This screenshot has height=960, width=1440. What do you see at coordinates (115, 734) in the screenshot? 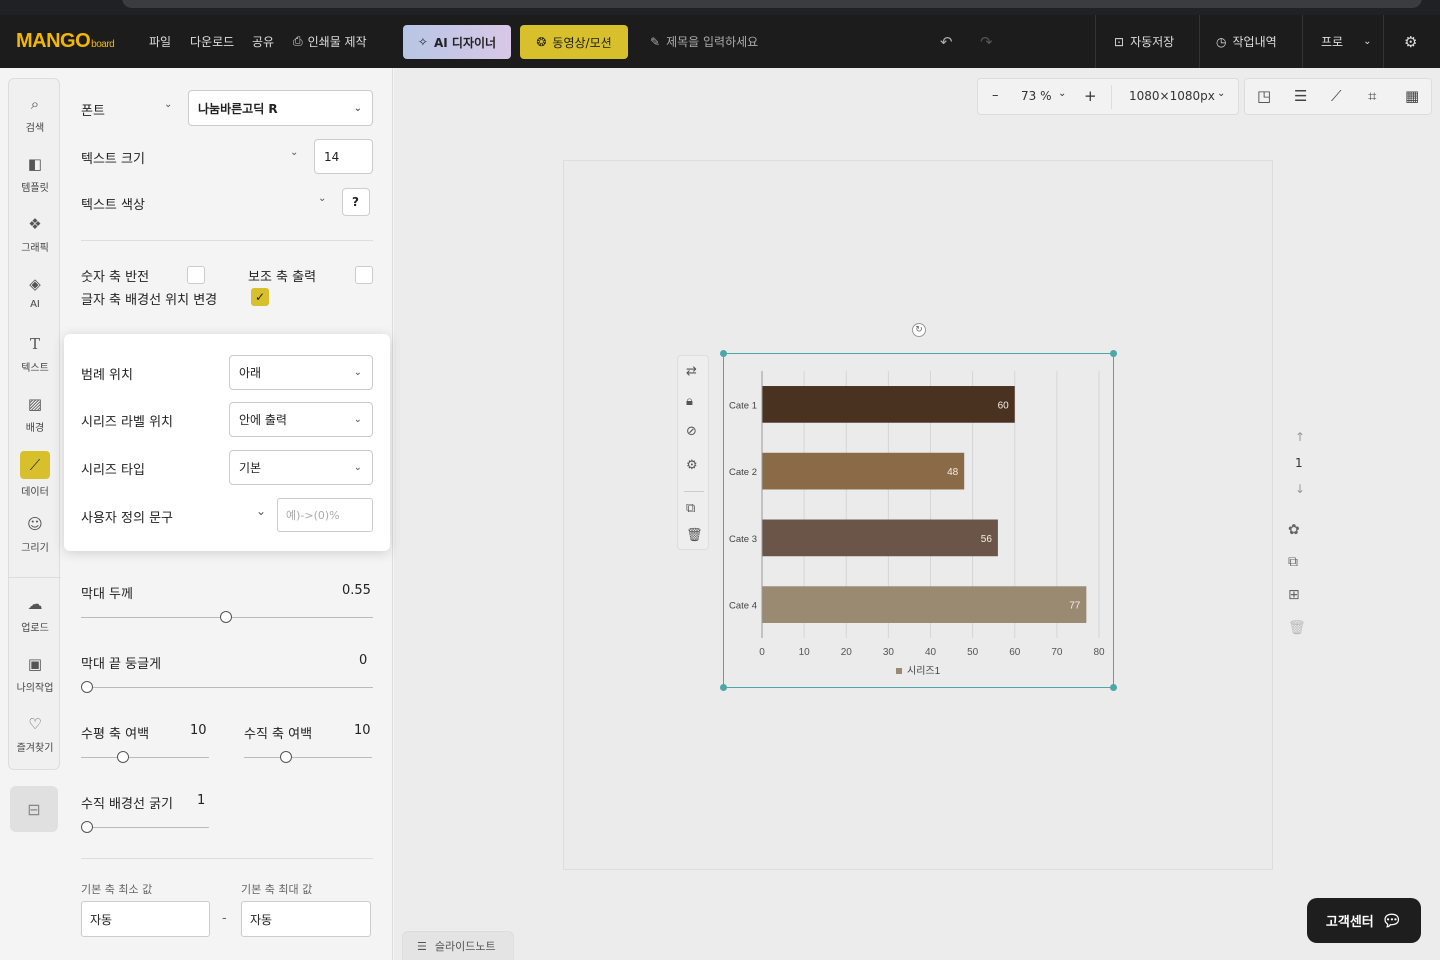
I see `h-margin-label: 수평 축 여백` at bounding box center [115, 734].